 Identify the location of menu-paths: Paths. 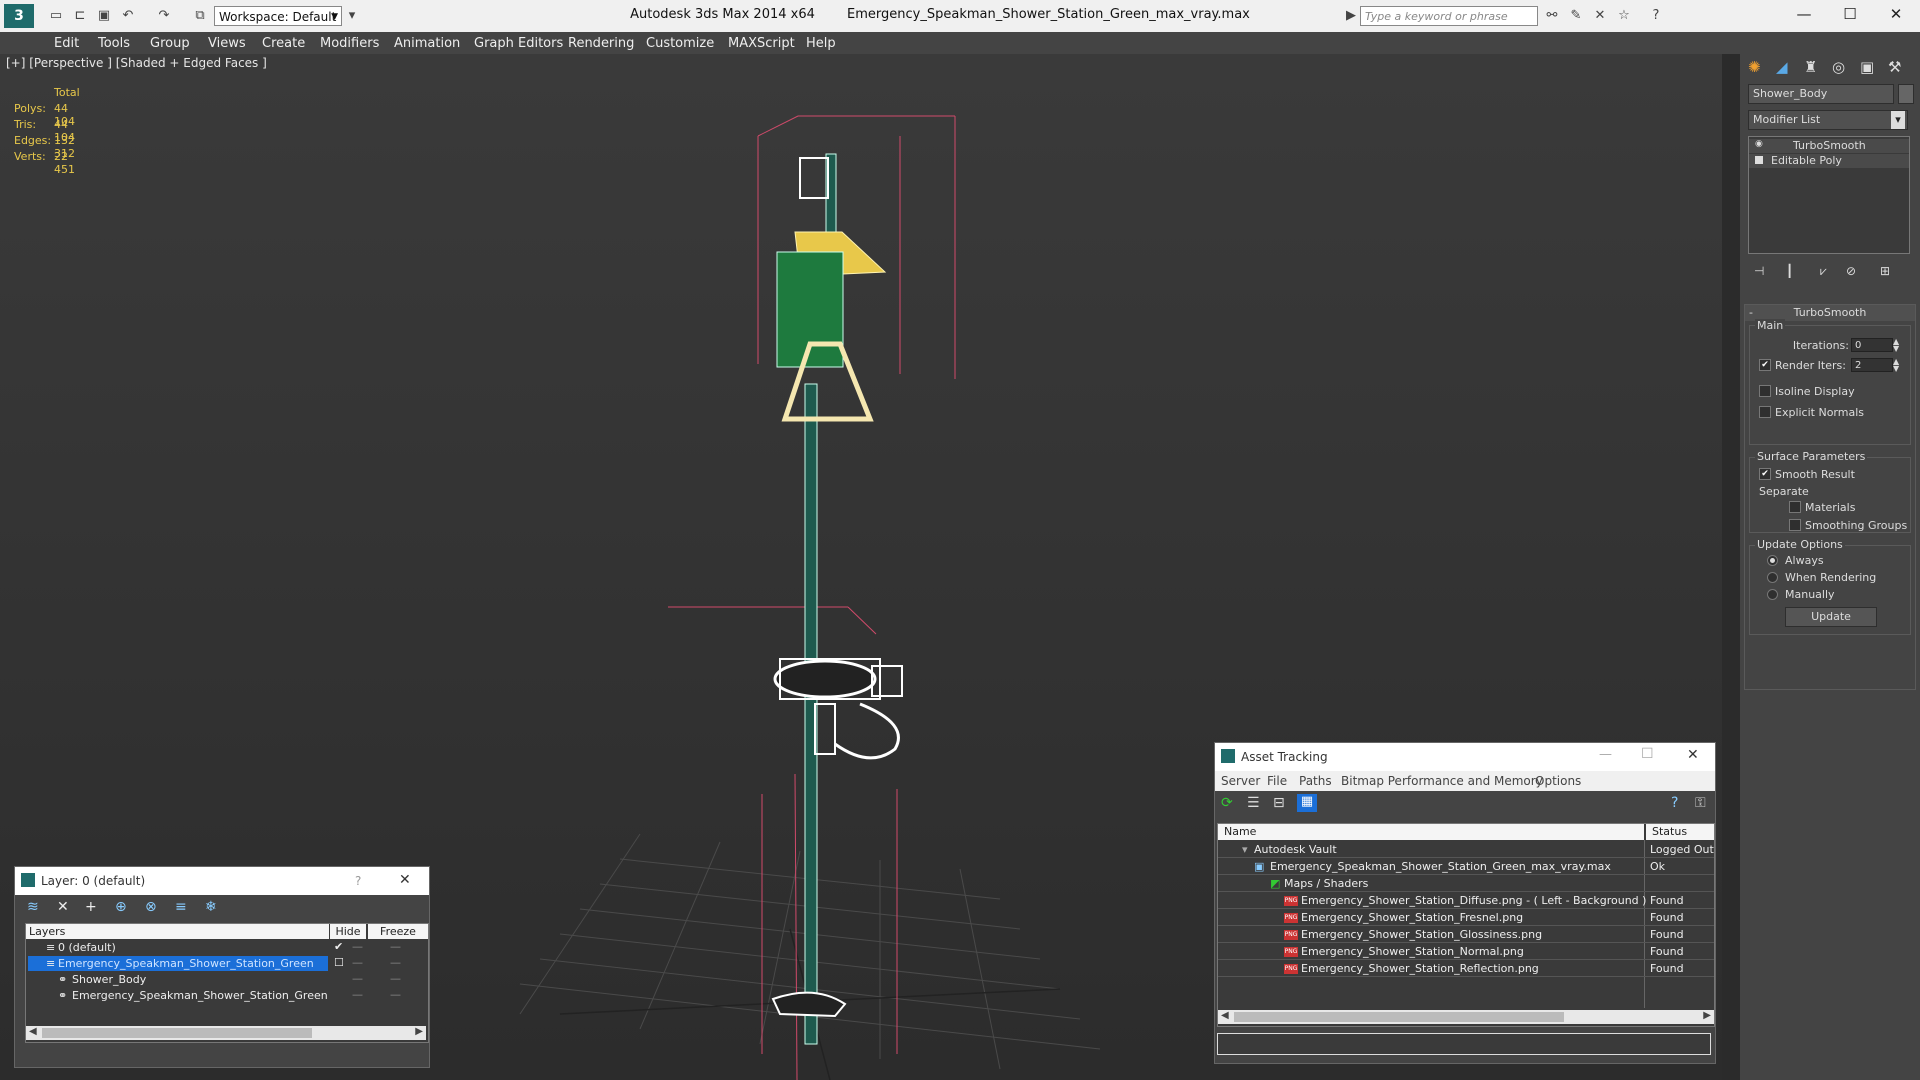
(1315, 781).